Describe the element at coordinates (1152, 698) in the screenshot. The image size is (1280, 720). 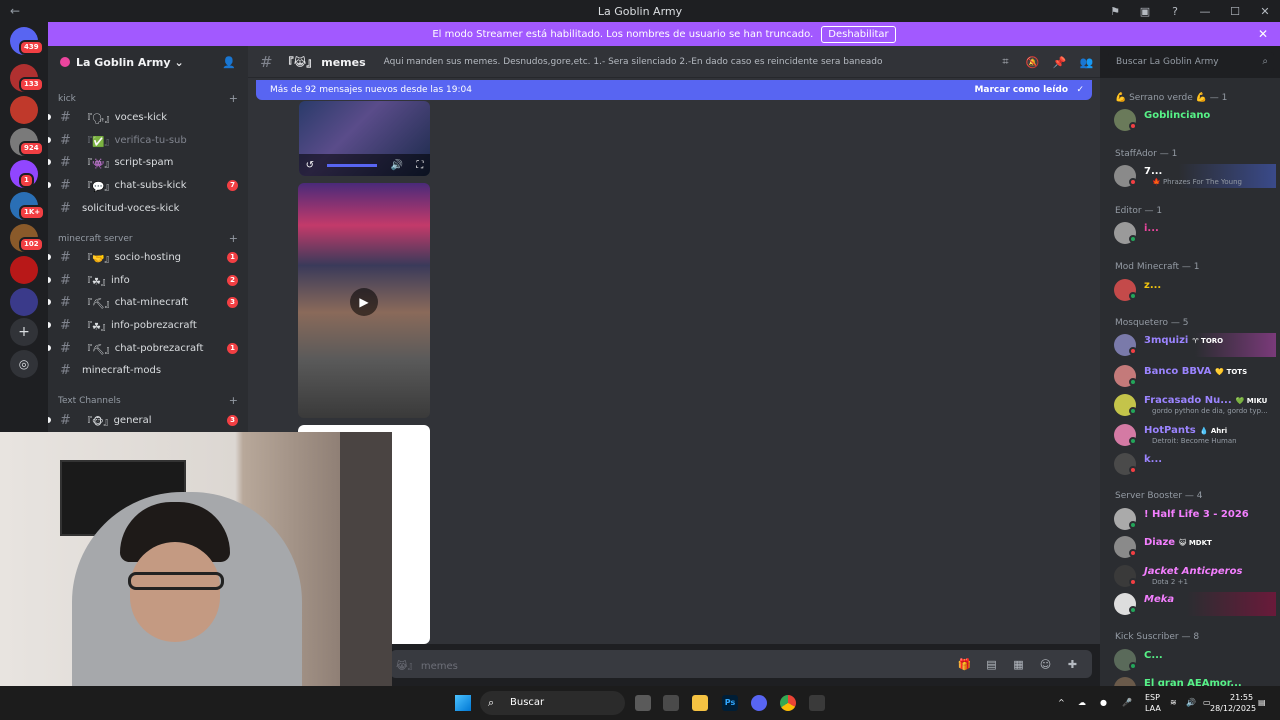
I see `language-code: ESP` at that location.